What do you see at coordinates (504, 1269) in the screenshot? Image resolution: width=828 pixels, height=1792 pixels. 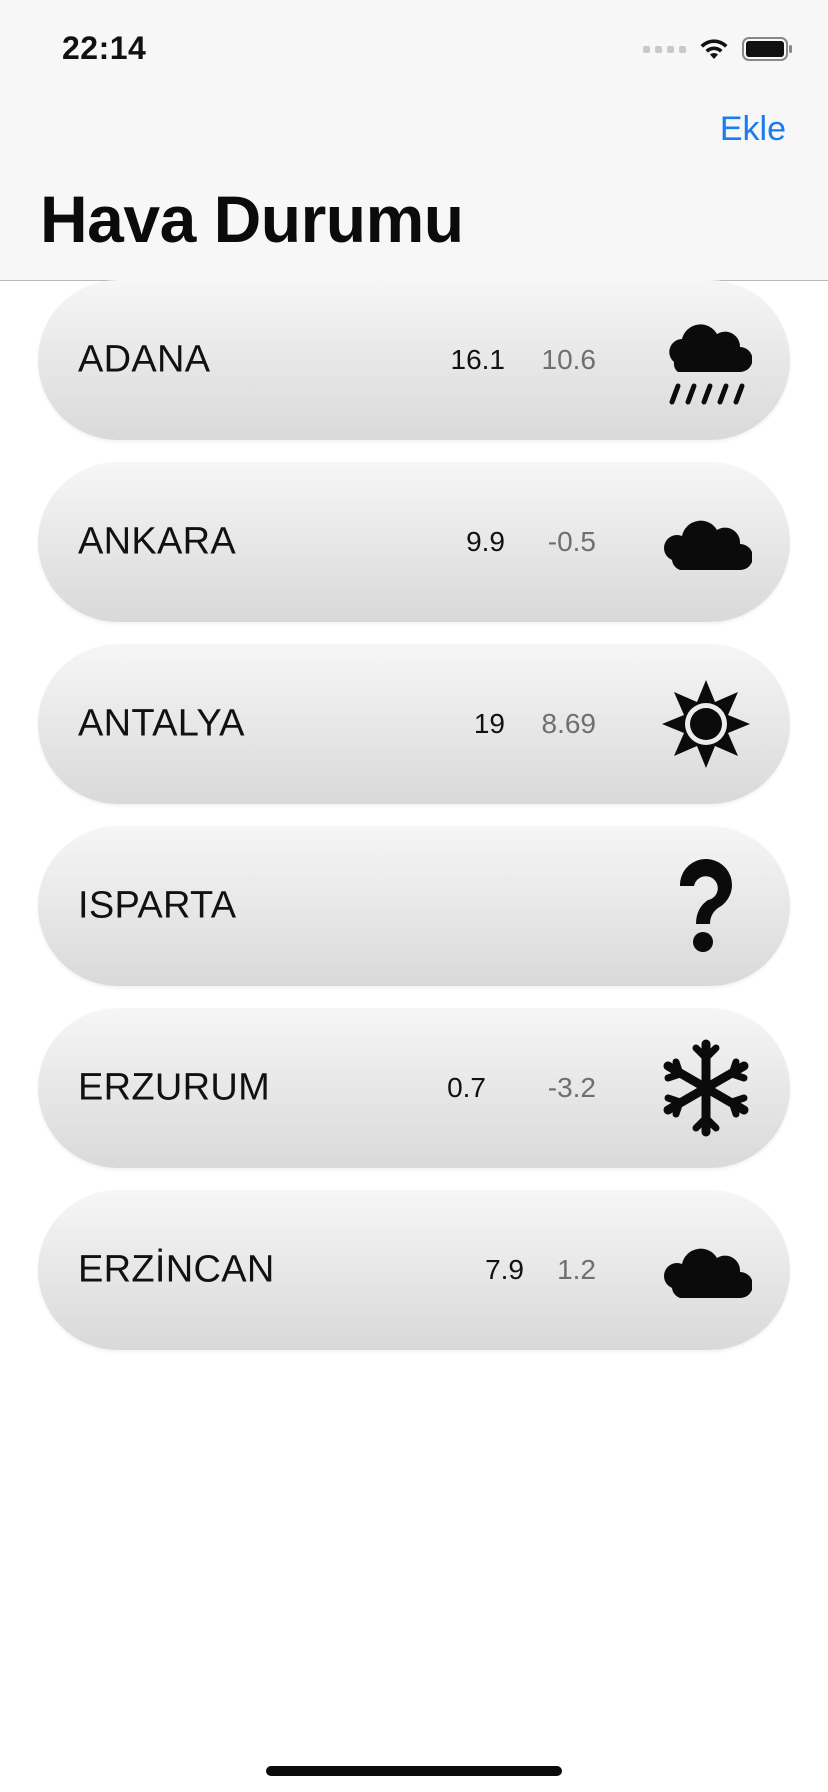 I see `temp-high: 7.9` at bounding box center [504, 1269].